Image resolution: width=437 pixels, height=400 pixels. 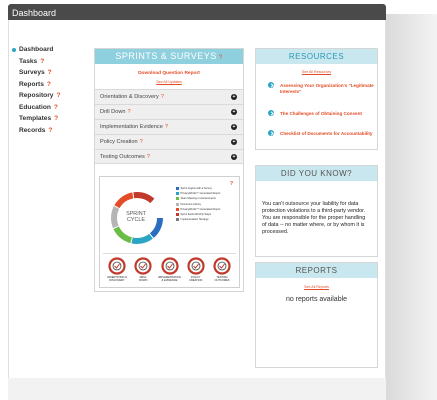 What do you see at coordinates (316, 173) in the screenshot?
I see `panel-title: DID YOU KNOW?` at bounding box center [316, 173].